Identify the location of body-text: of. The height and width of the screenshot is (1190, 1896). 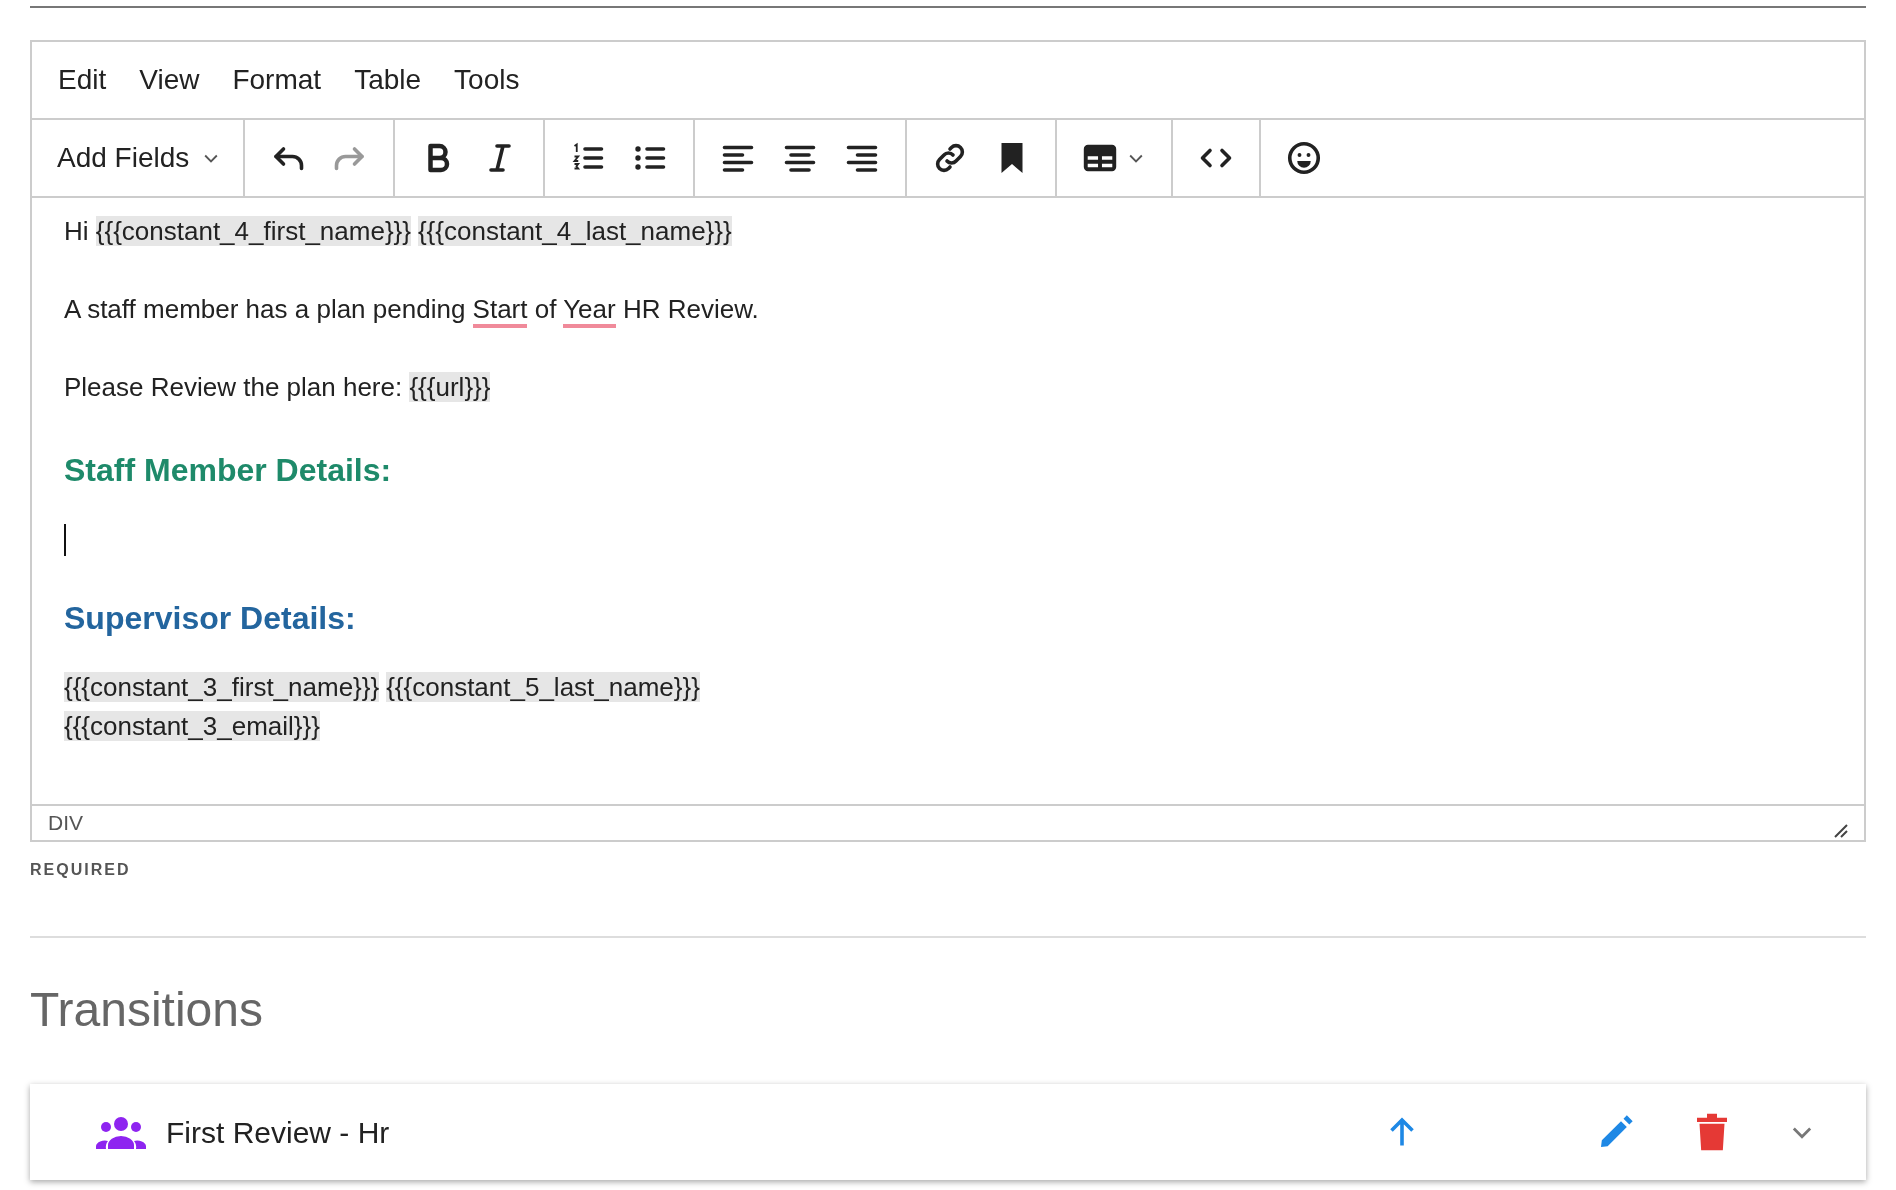
(545, 309).